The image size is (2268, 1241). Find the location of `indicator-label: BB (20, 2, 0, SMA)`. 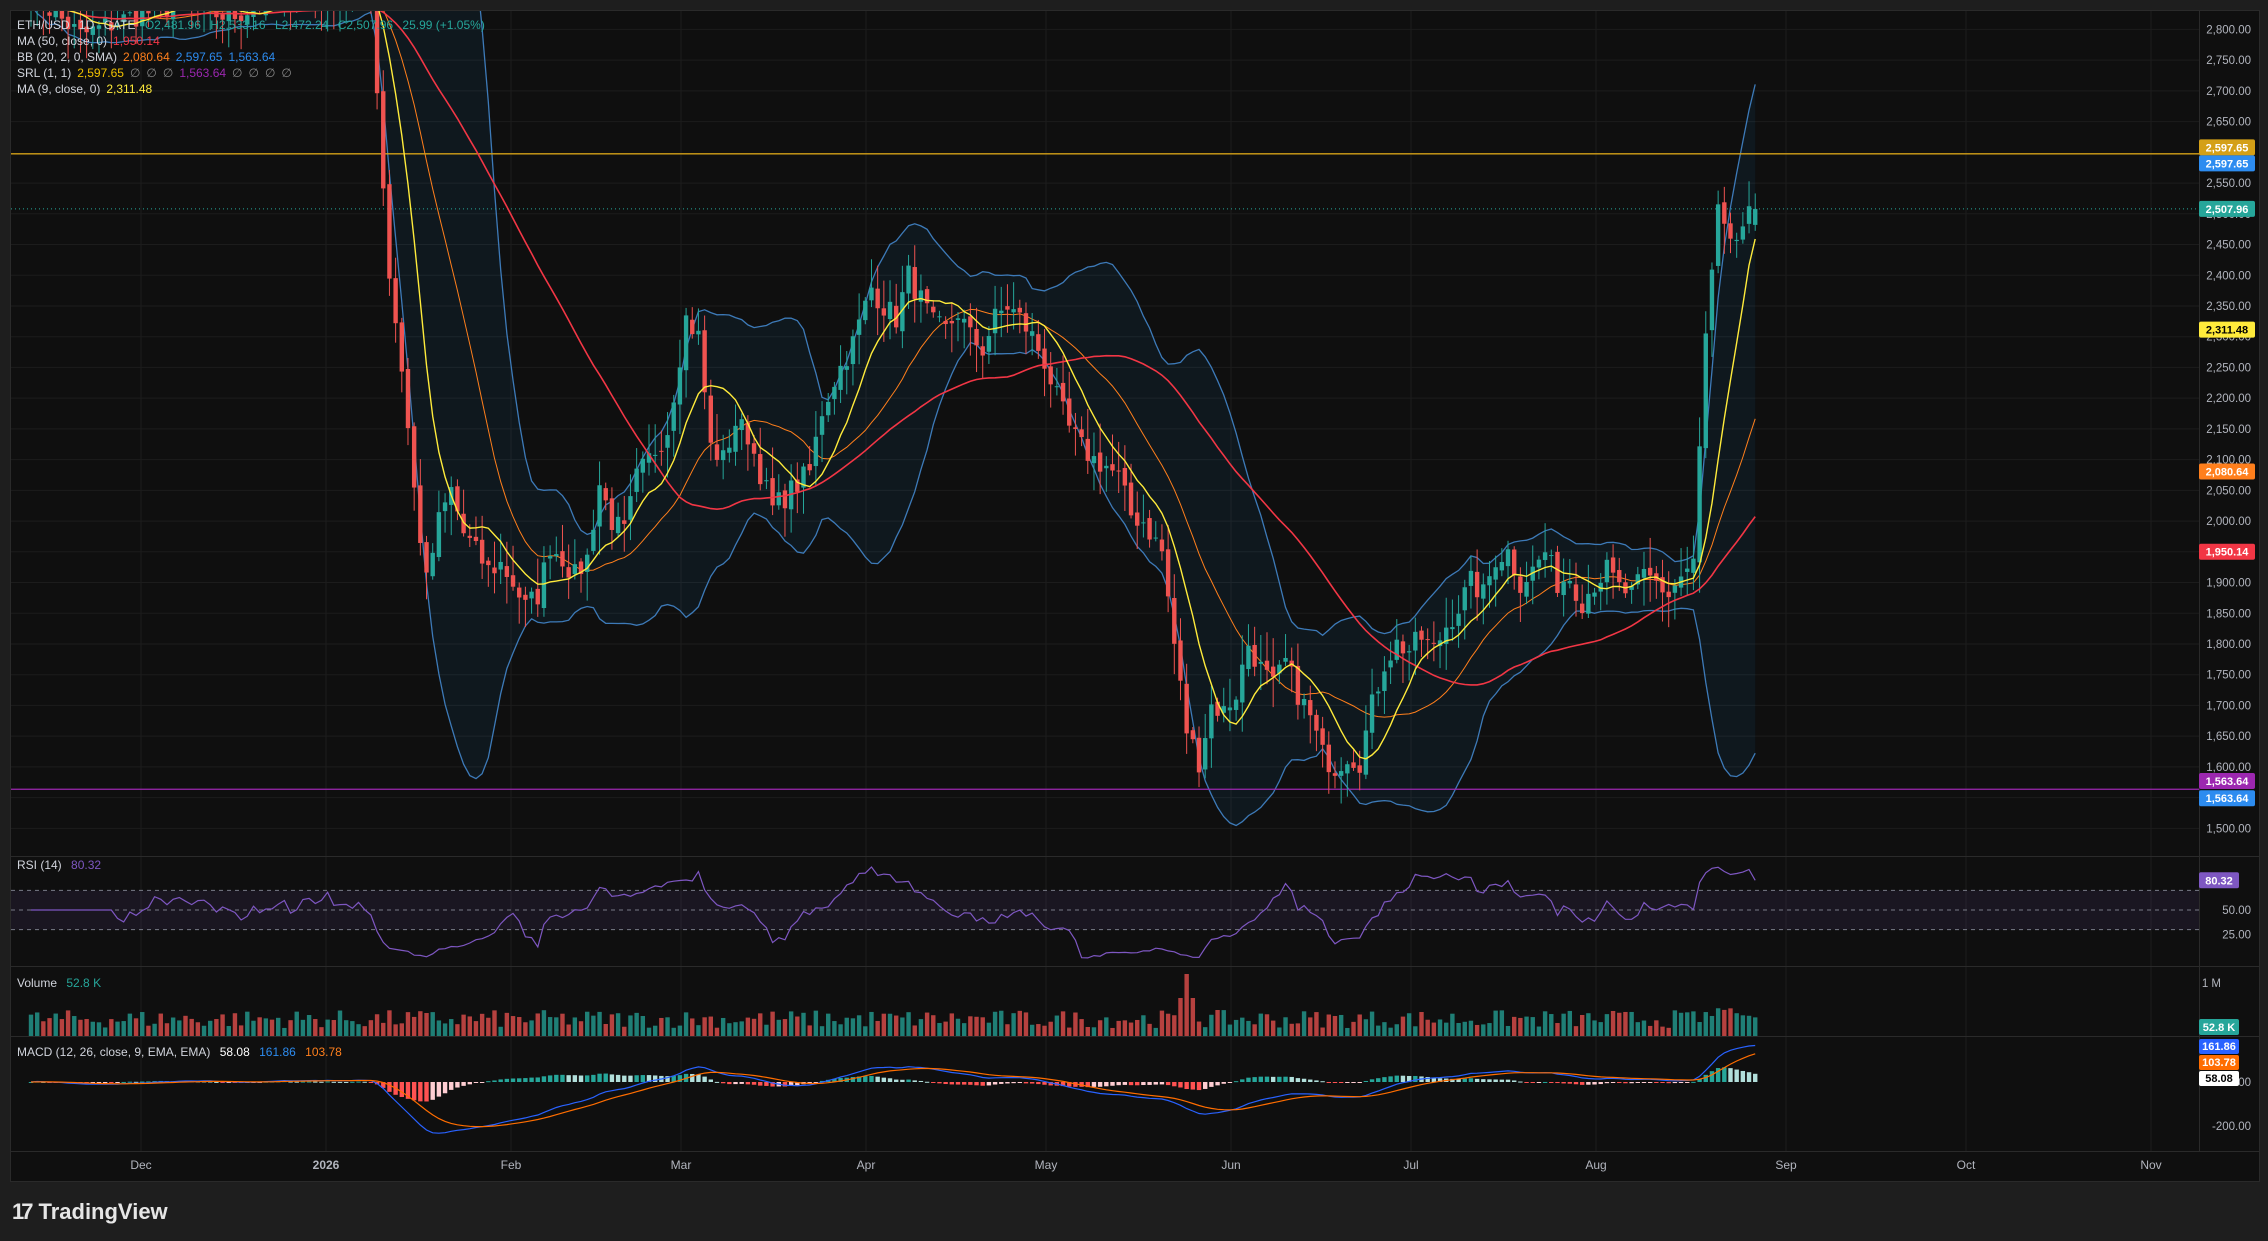

indicator-label: BB (20, 2, 0, SMA) is located at coordinates (67, 57).